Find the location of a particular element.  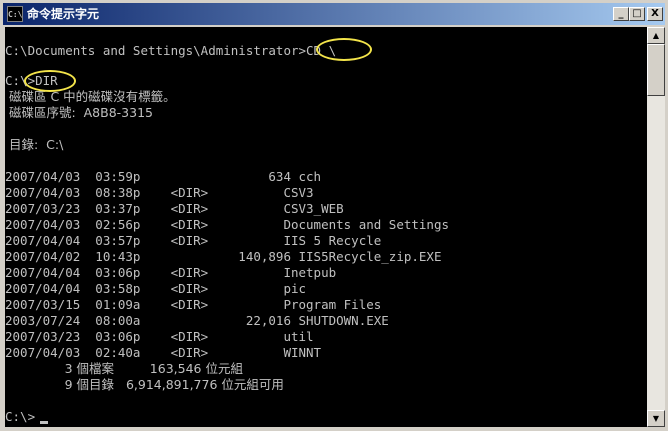

console-line: 2007/03/15 01:09a <DIR> Program Files is located at coordinates (193, 304).